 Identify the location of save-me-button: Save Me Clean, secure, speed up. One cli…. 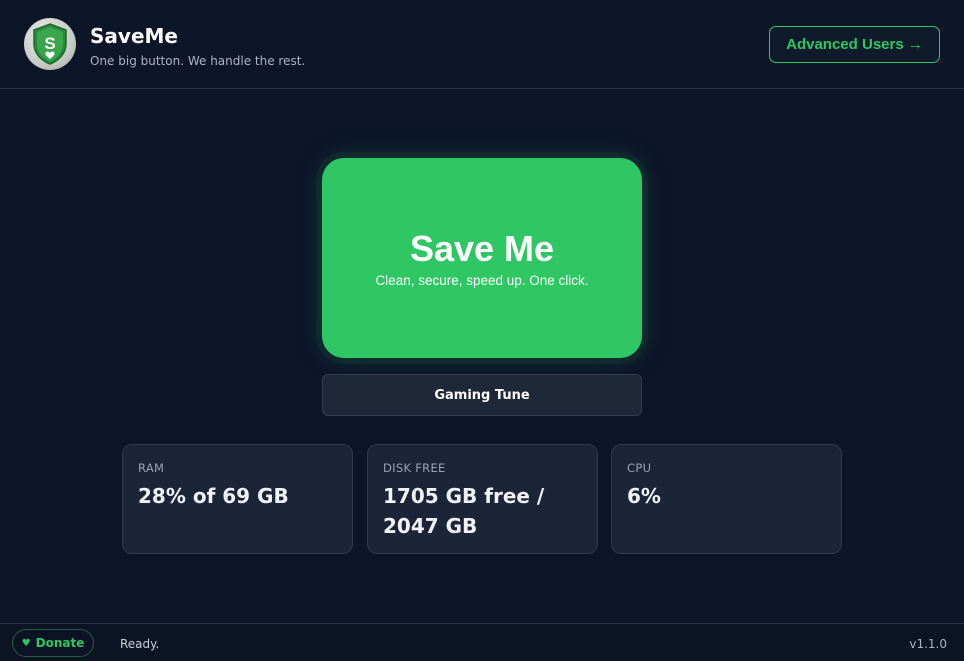
(482, 258).